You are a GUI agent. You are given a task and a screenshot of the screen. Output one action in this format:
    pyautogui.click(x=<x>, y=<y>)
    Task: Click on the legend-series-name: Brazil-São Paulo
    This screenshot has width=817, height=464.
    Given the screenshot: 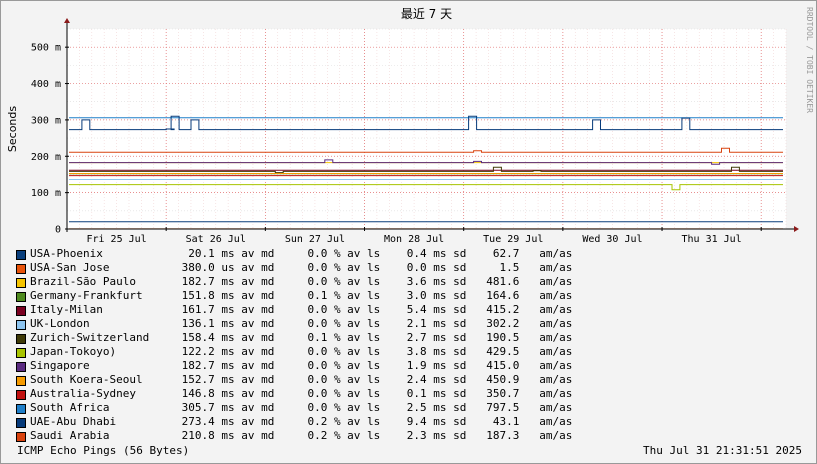 What is the action you would take?
    pyautogui.click(x=83, y=281)
    